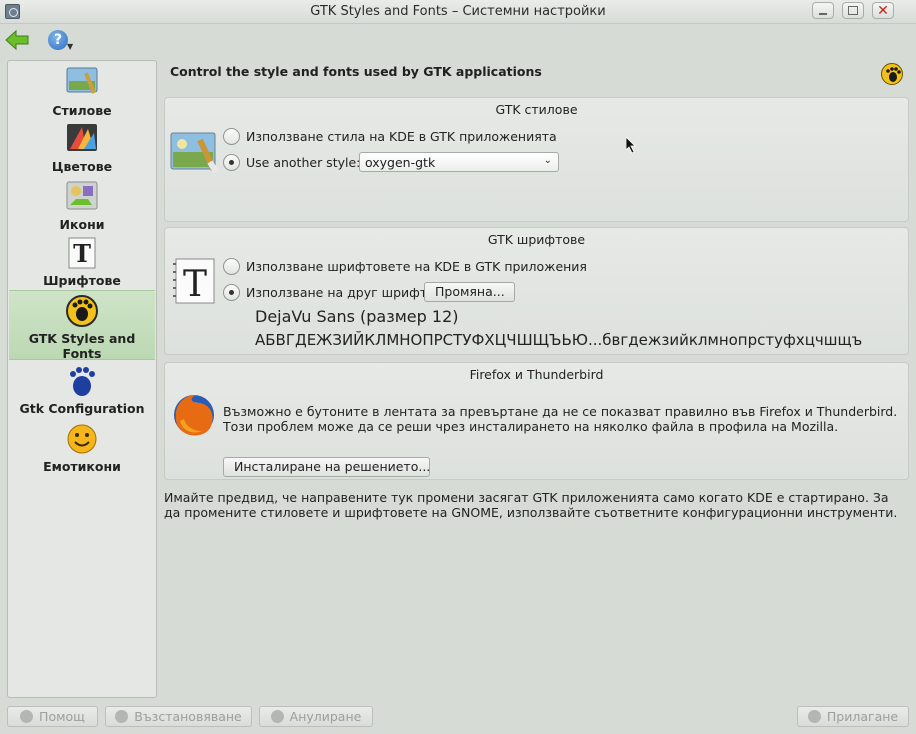 This screenshot has width=916, height=734. I want to click on cancel-icon, so click(277, 716).